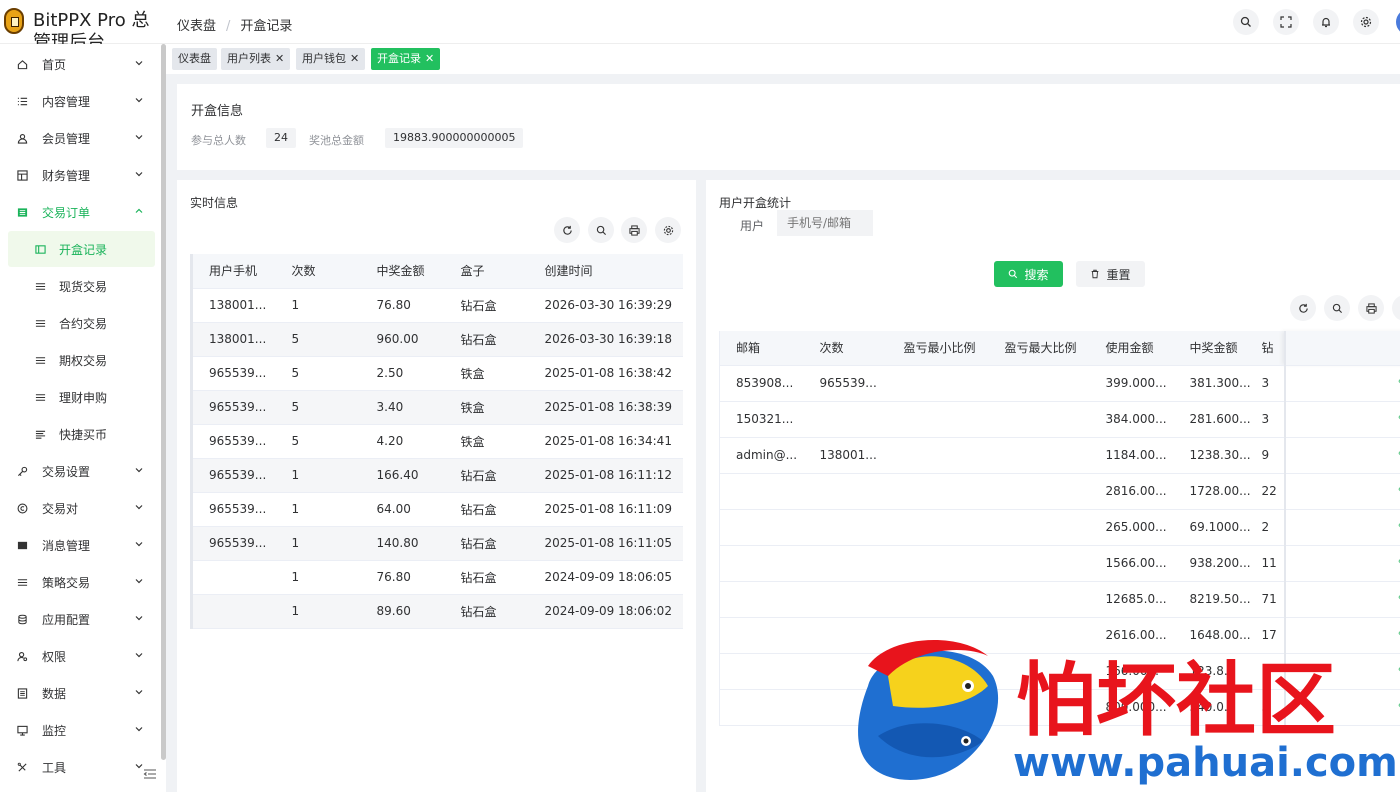  I want to click on user-search-input, so click(825, 223).